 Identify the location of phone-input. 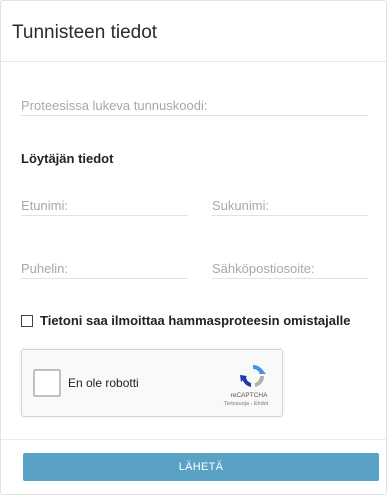
(104, 268).